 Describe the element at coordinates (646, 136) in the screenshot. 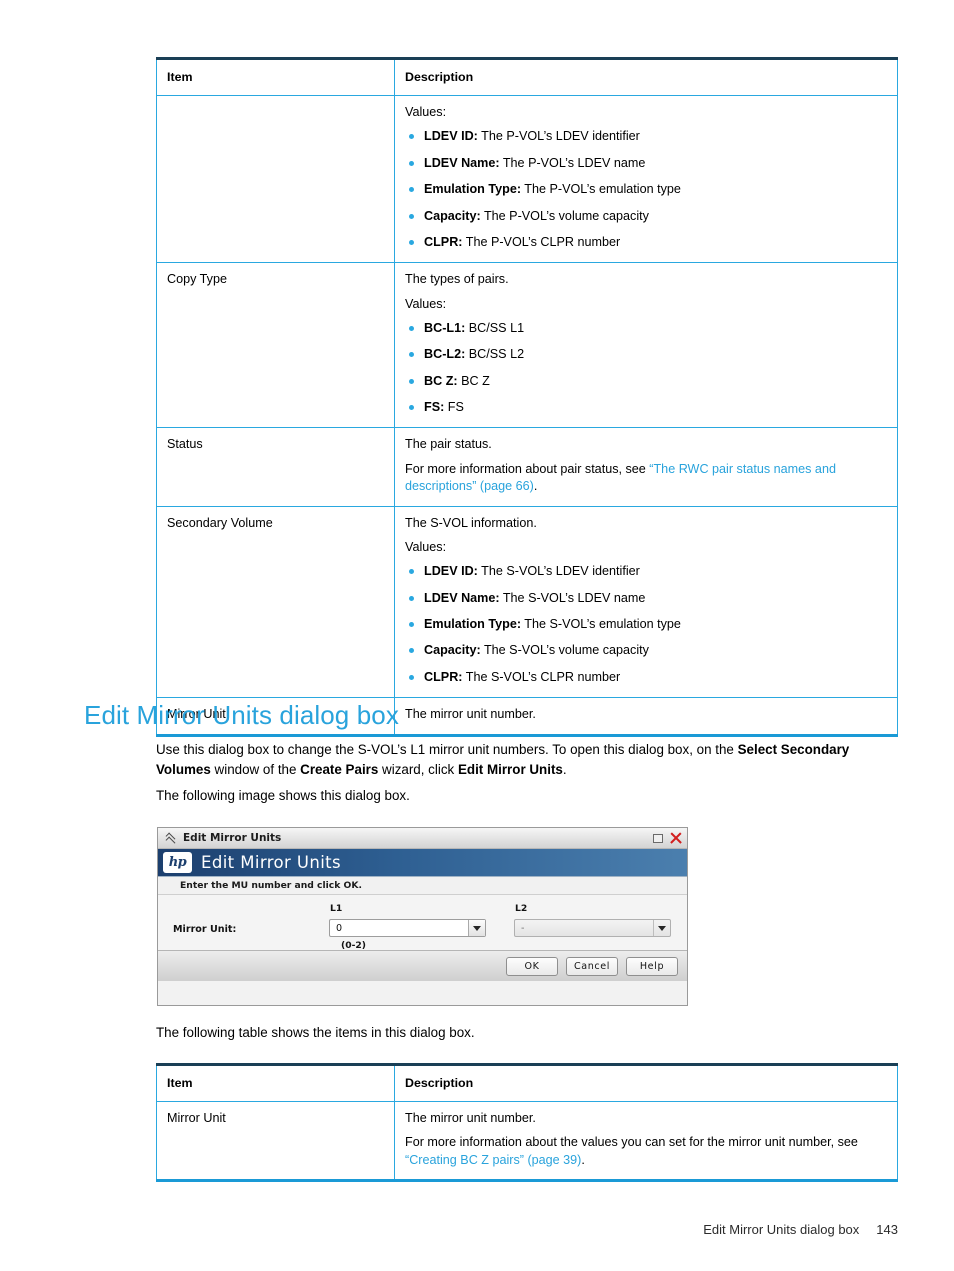

I see `list-item: LDEV ID: The P-VOL’s LDEV identifier` at that location.